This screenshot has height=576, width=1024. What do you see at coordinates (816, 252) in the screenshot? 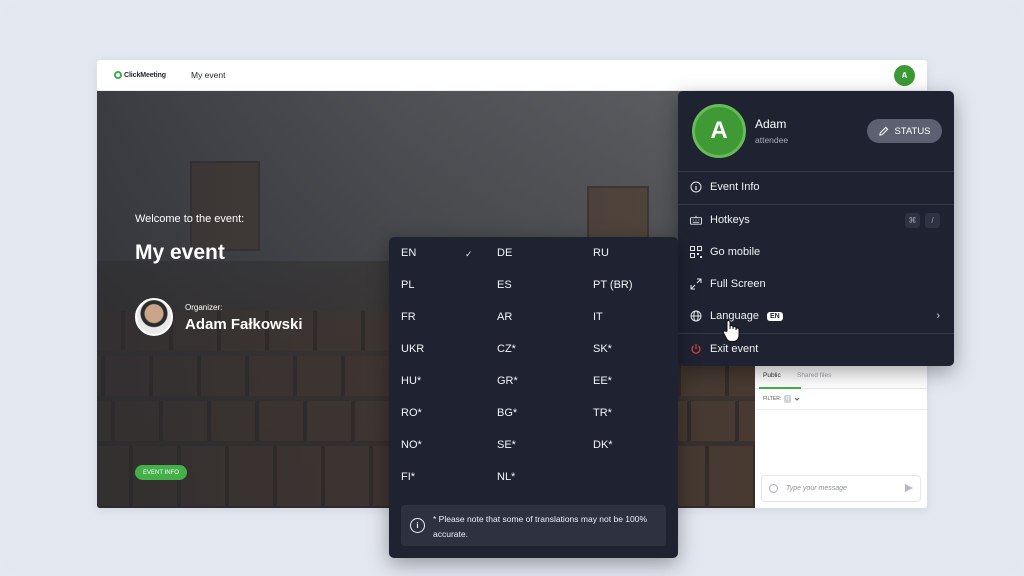
I see `menu-item-go-mobile: Go mobile` at bounding box center [816, 252].